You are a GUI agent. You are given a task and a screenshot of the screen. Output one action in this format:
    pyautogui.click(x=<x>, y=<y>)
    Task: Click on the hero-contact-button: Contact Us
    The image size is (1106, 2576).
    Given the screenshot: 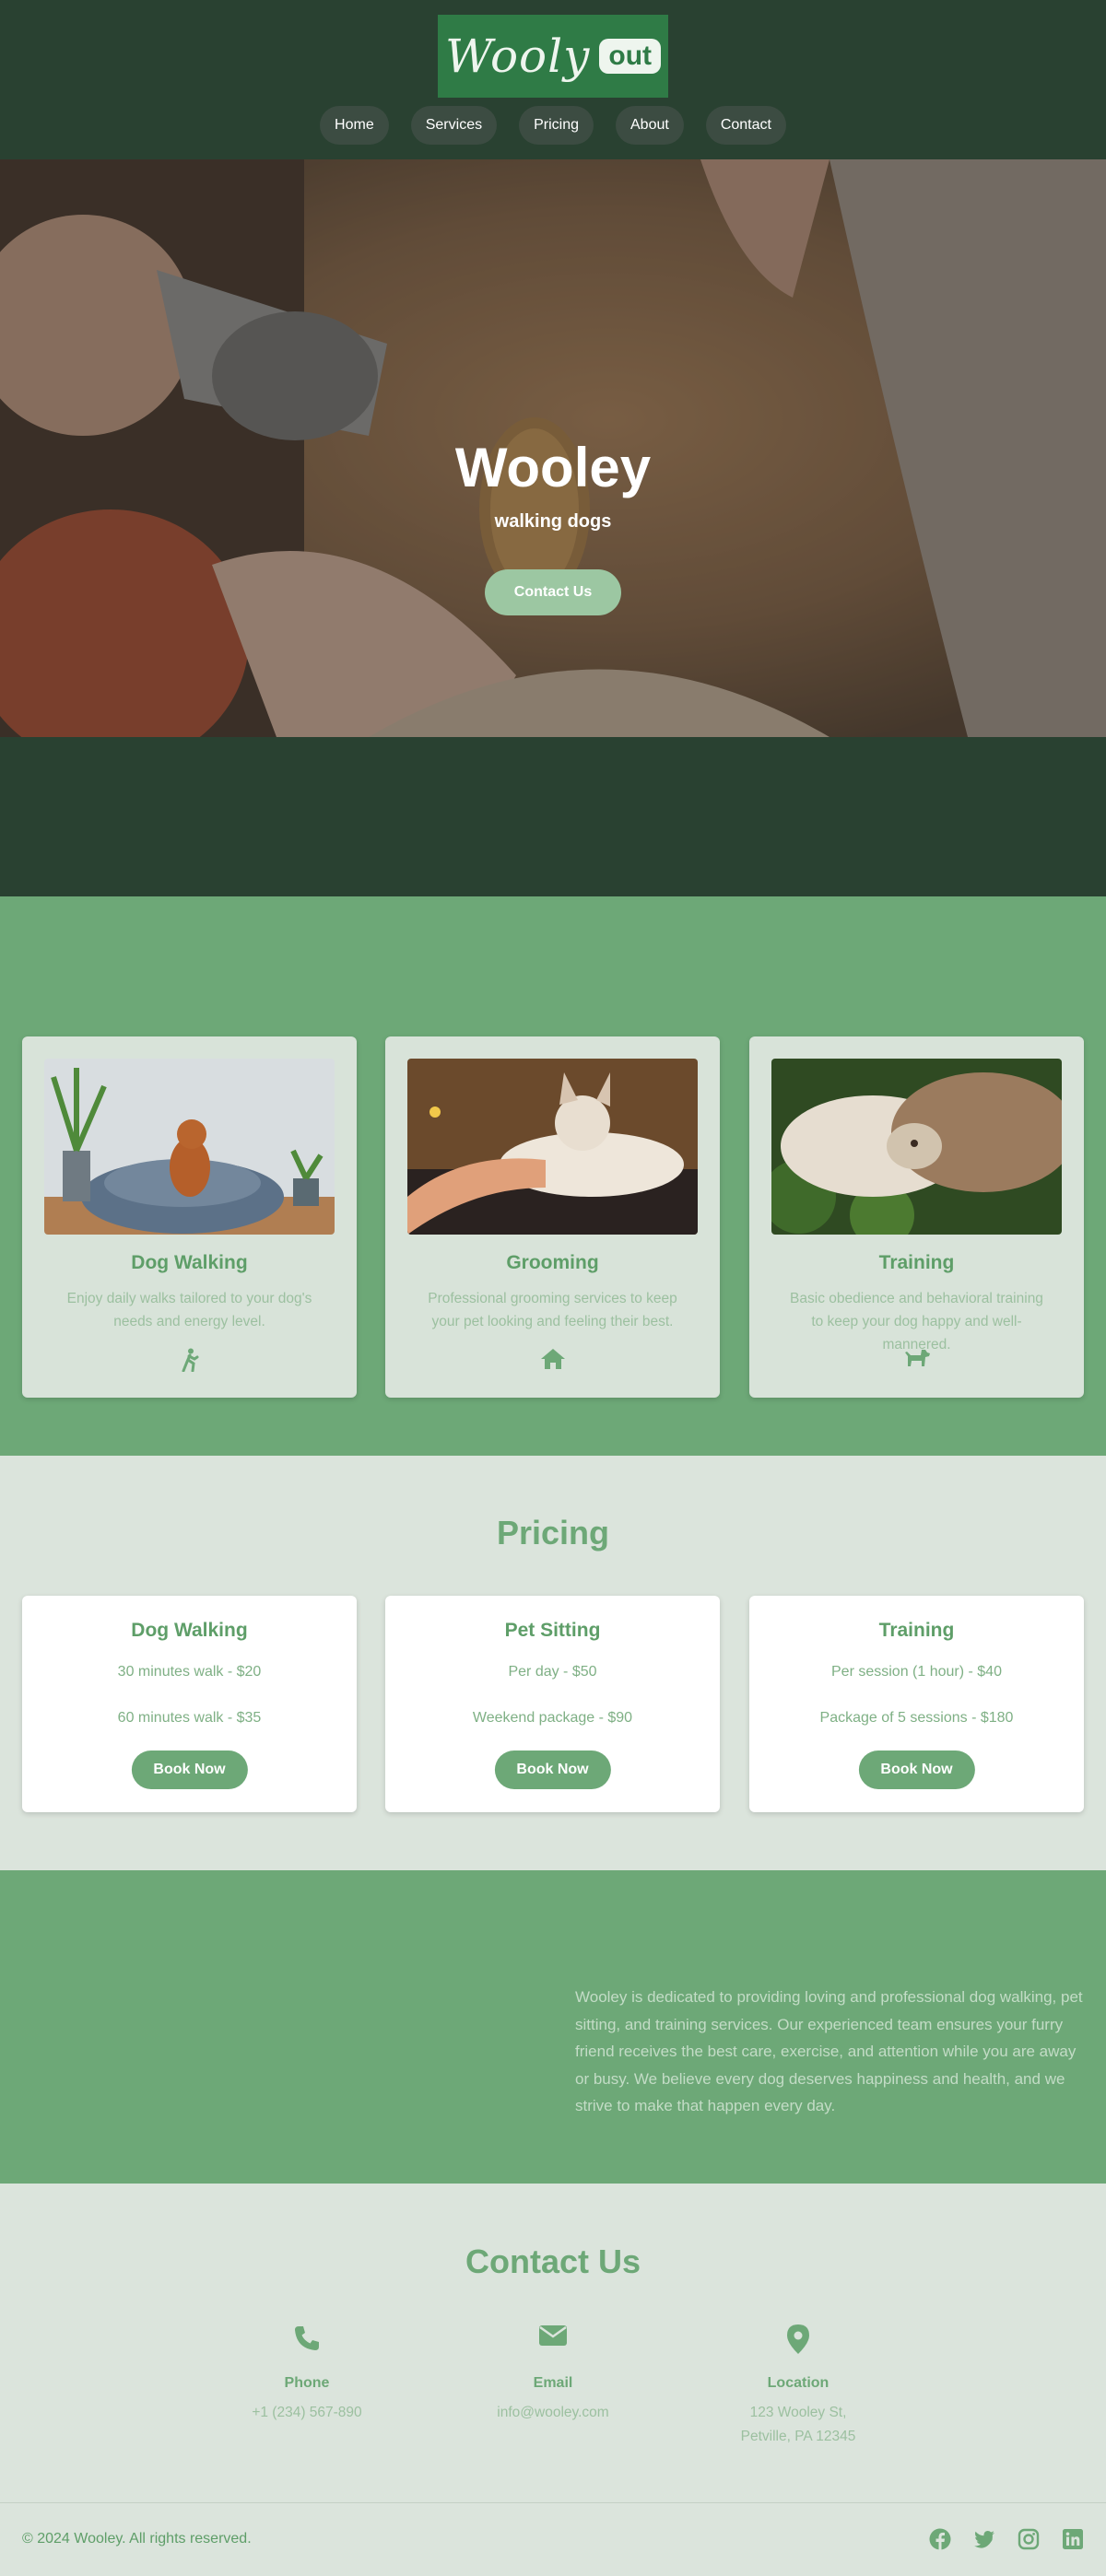 What is the action you would take?
    pyautogui.click(x=553, y=592)
    